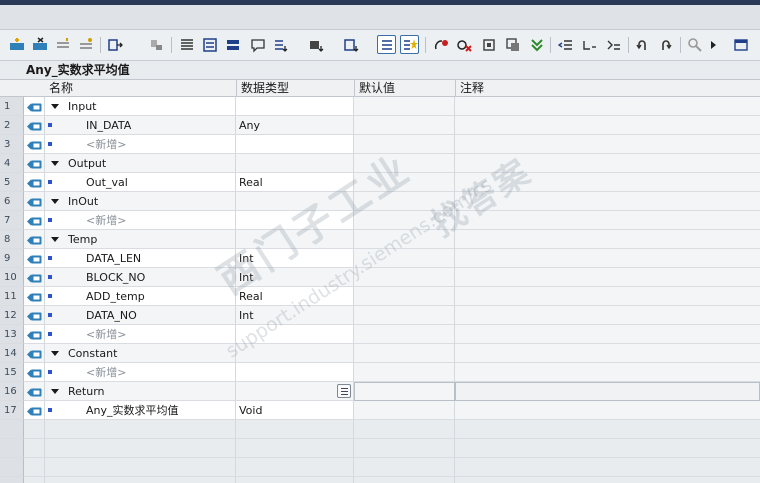  I want to click on table-row: 12 DATA_NO Int, so click(380, 315).